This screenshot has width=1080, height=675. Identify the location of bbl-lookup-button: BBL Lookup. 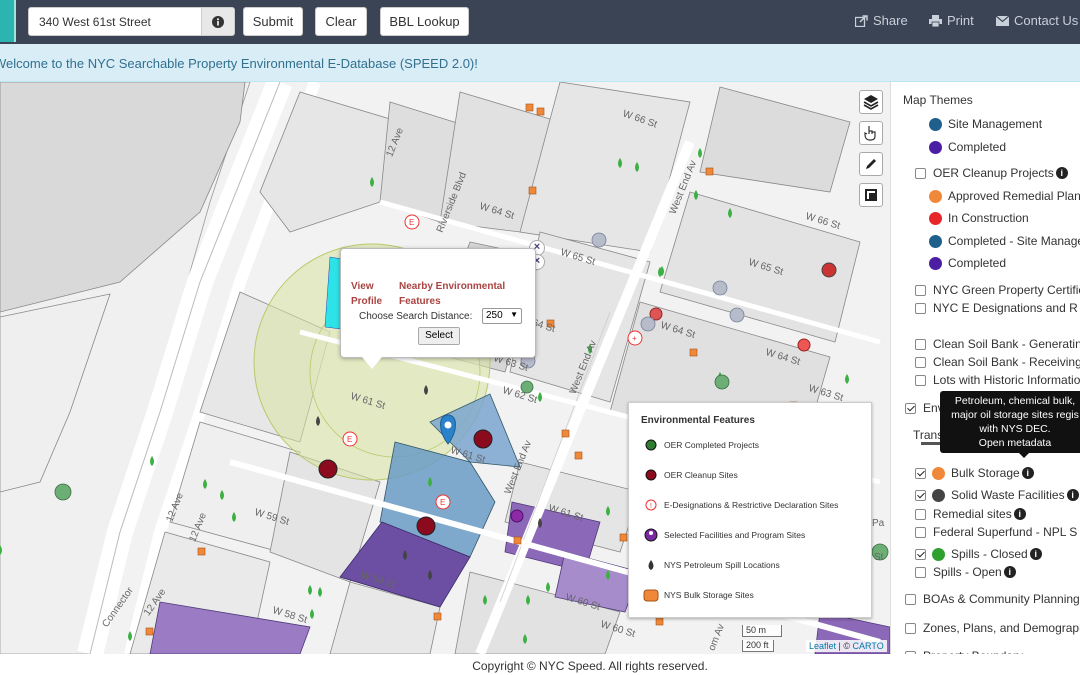
(424, 21).